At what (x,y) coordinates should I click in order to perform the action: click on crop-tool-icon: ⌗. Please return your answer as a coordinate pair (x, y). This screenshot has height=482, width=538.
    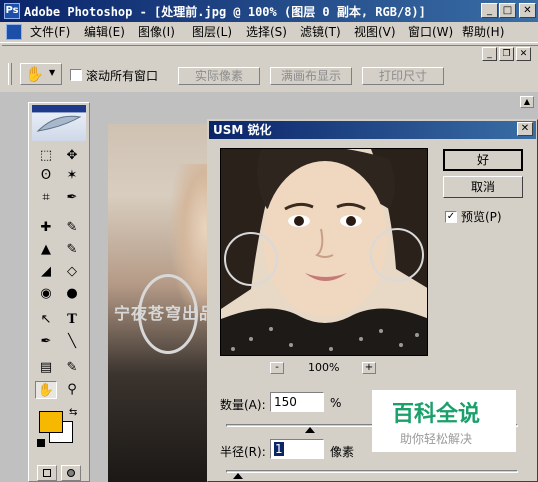
    Looking at the image, I should click on (46, 198).